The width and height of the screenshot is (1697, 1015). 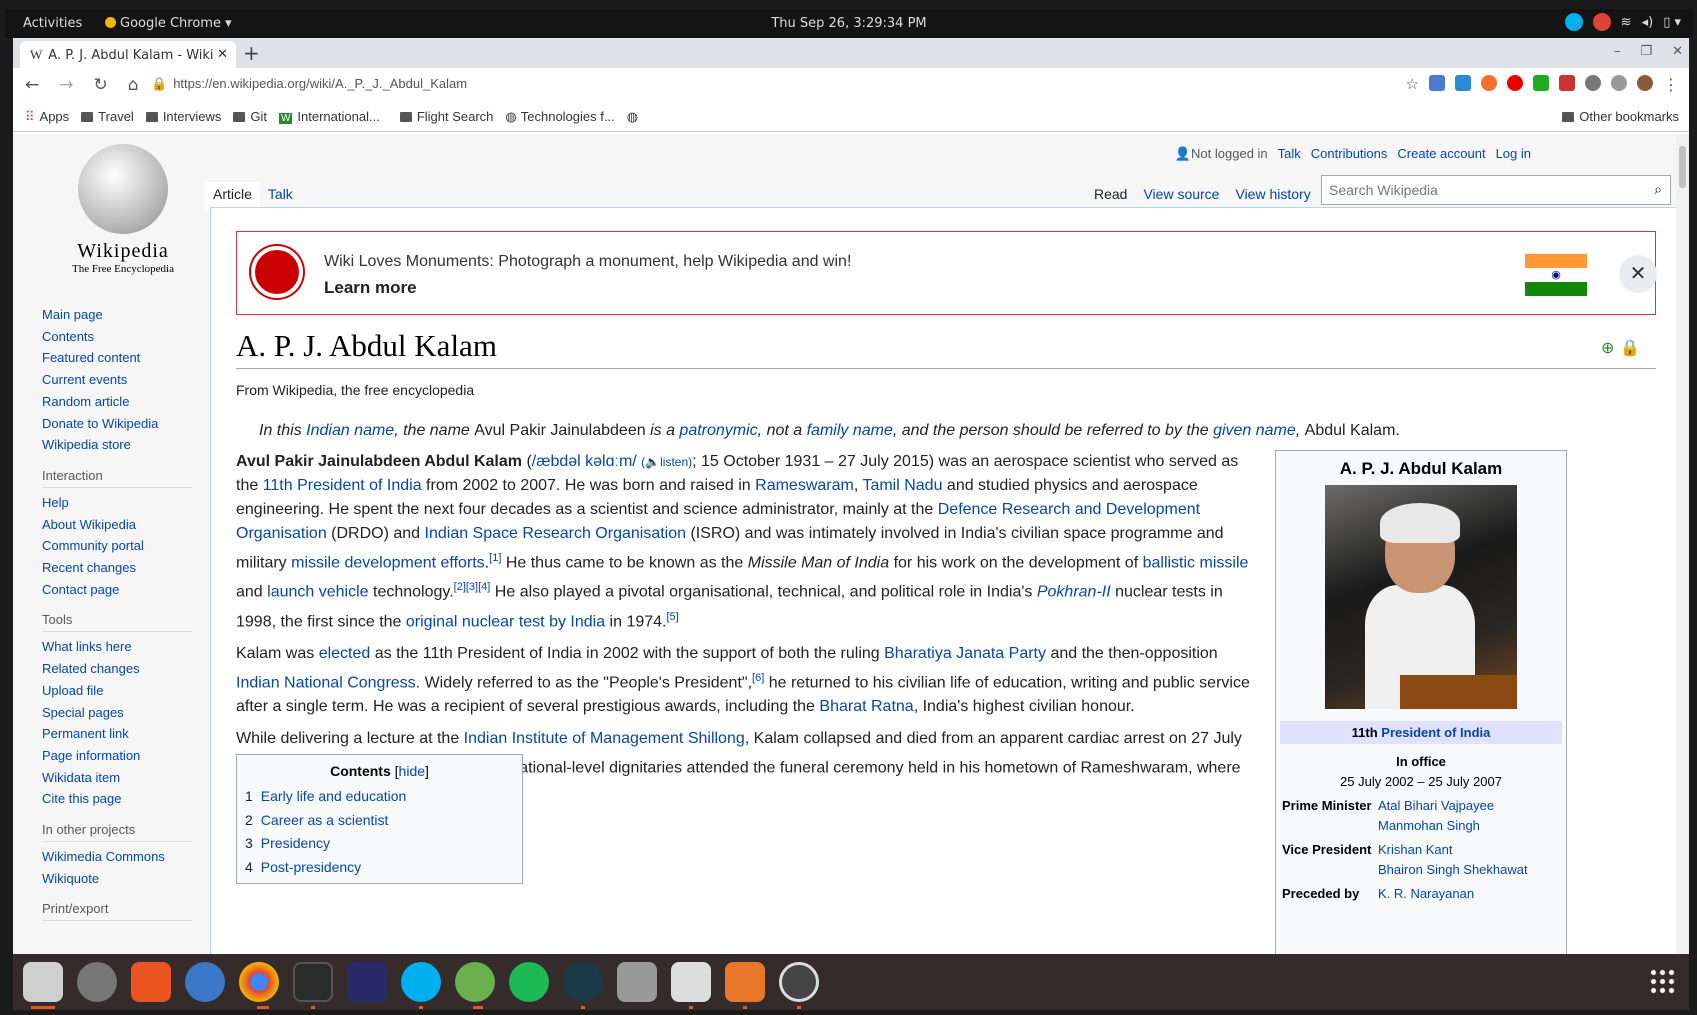 I want to click on tab-talk: Talk, so click(x=280, y=196).